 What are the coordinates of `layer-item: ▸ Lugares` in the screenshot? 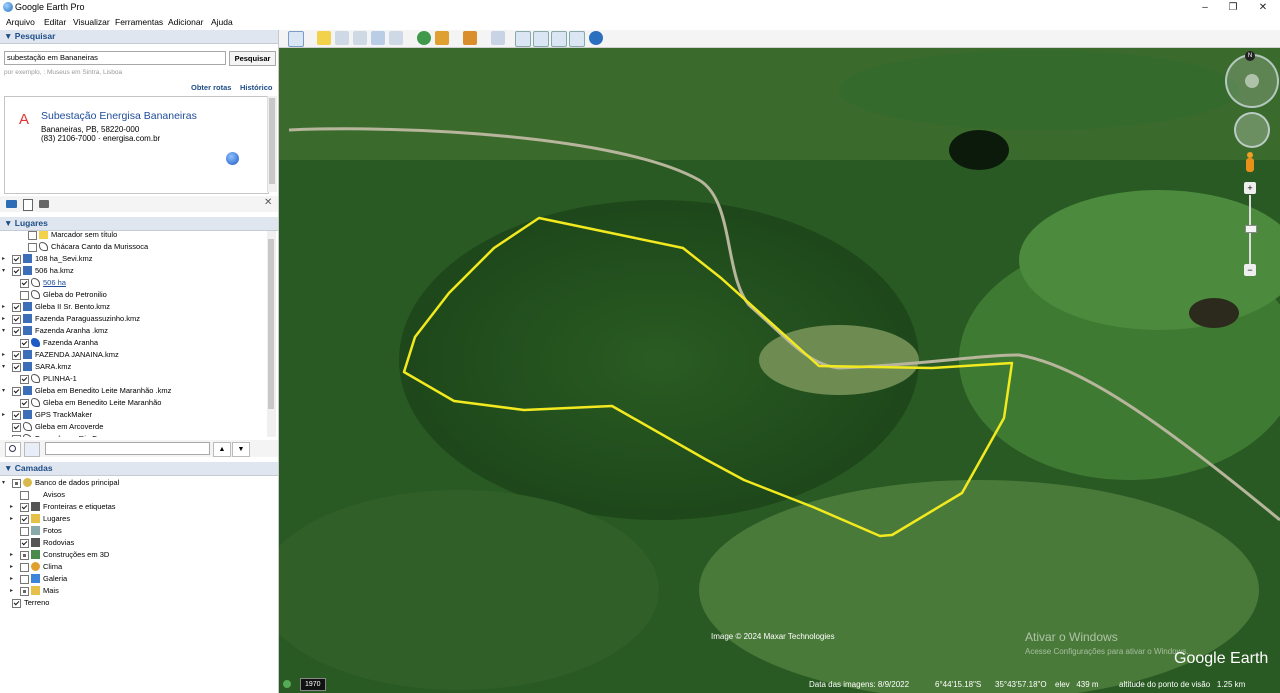 It's located at (132, 519).